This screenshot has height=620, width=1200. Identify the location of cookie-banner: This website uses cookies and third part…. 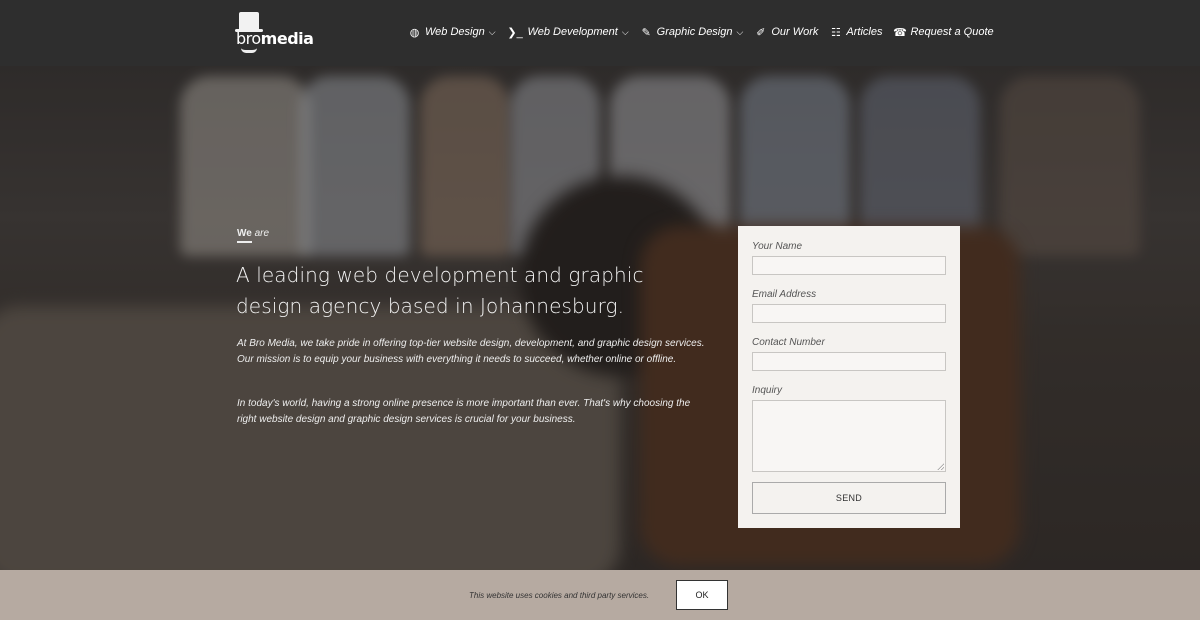
(600, 595).